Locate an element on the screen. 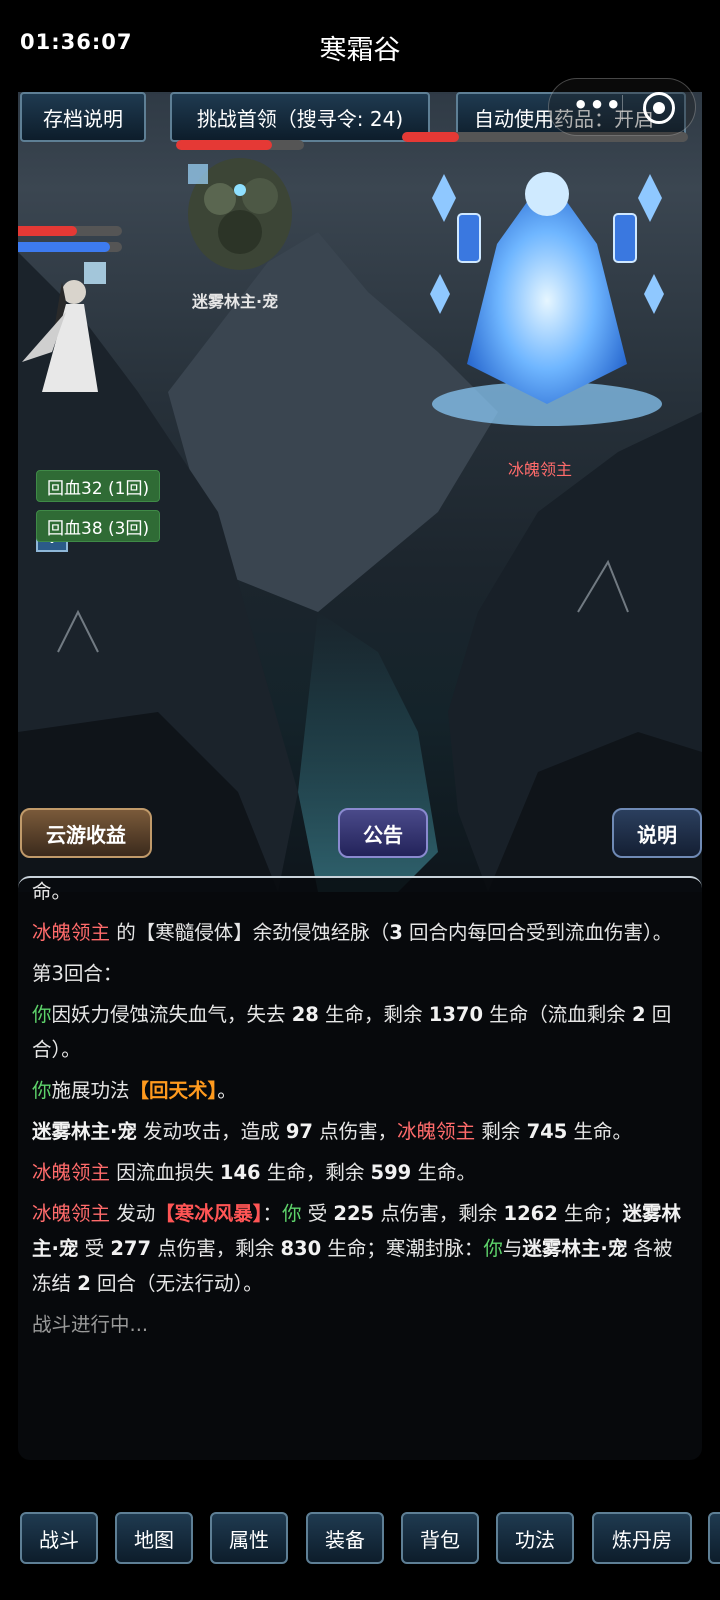 The height and width of the screenshot is (1600, 720). save-info-button: 存档说明 is located at coordinates (83, 117).